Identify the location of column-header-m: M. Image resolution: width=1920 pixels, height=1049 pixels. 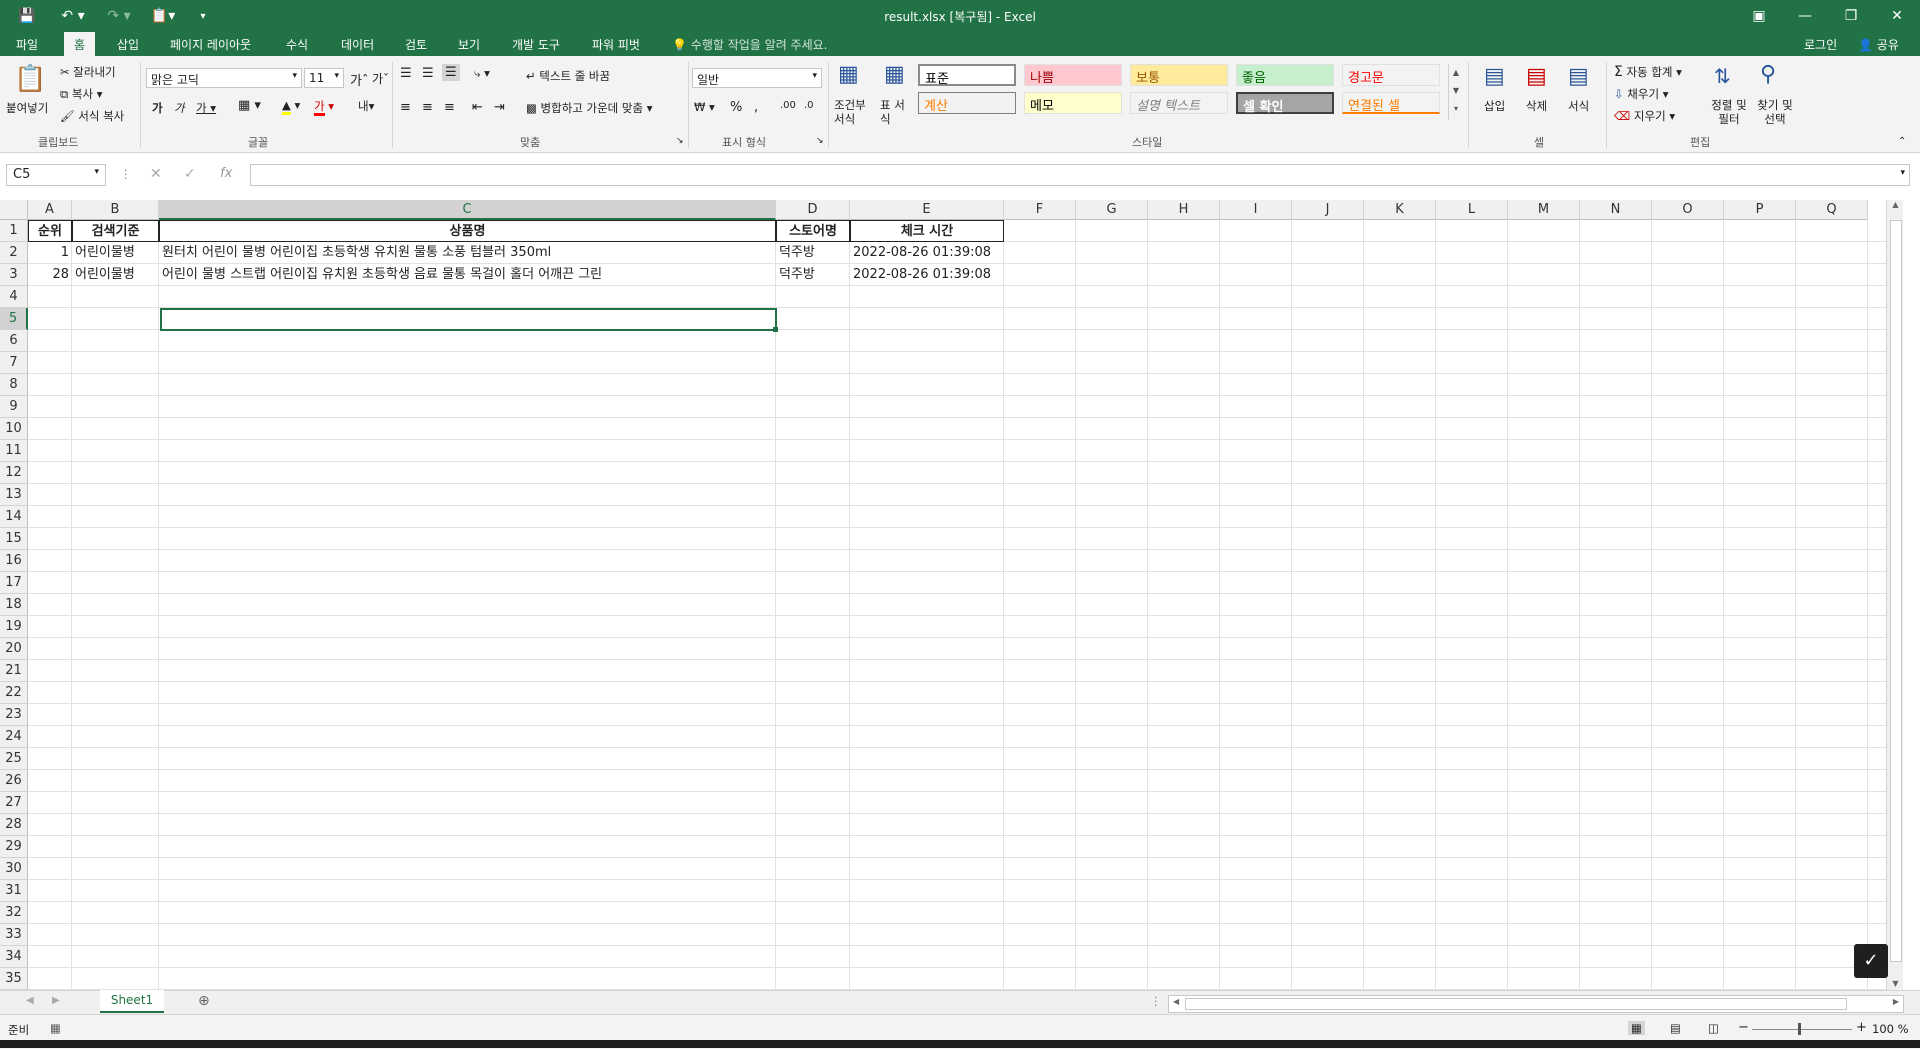
(1544, 210).